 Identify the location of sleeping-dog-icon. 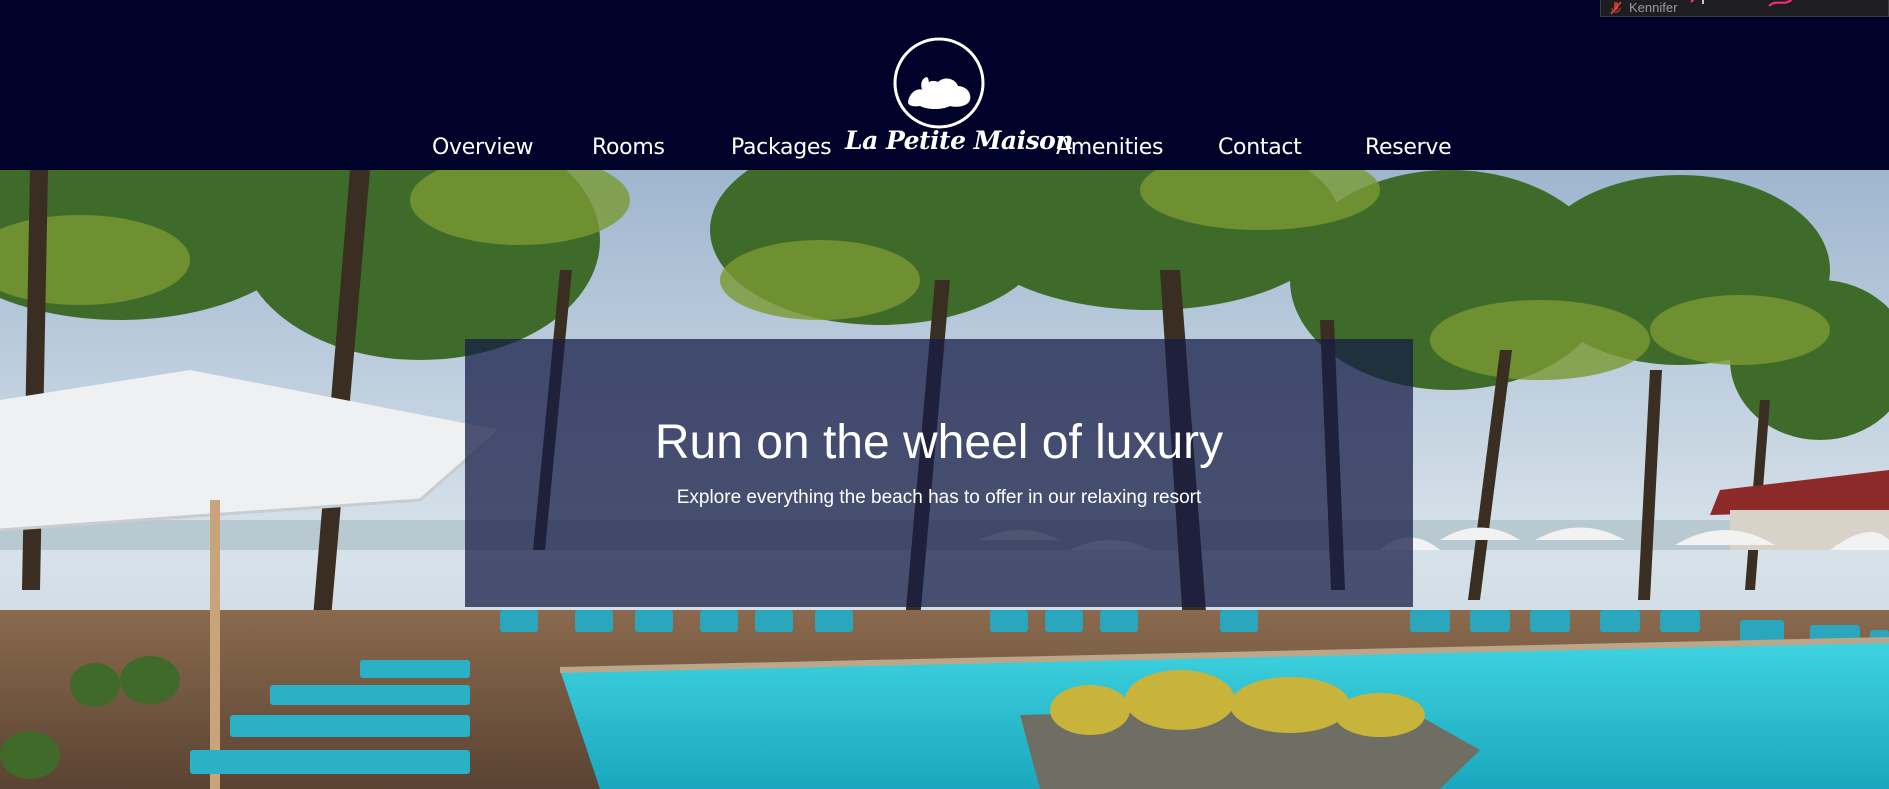
(939, 83).